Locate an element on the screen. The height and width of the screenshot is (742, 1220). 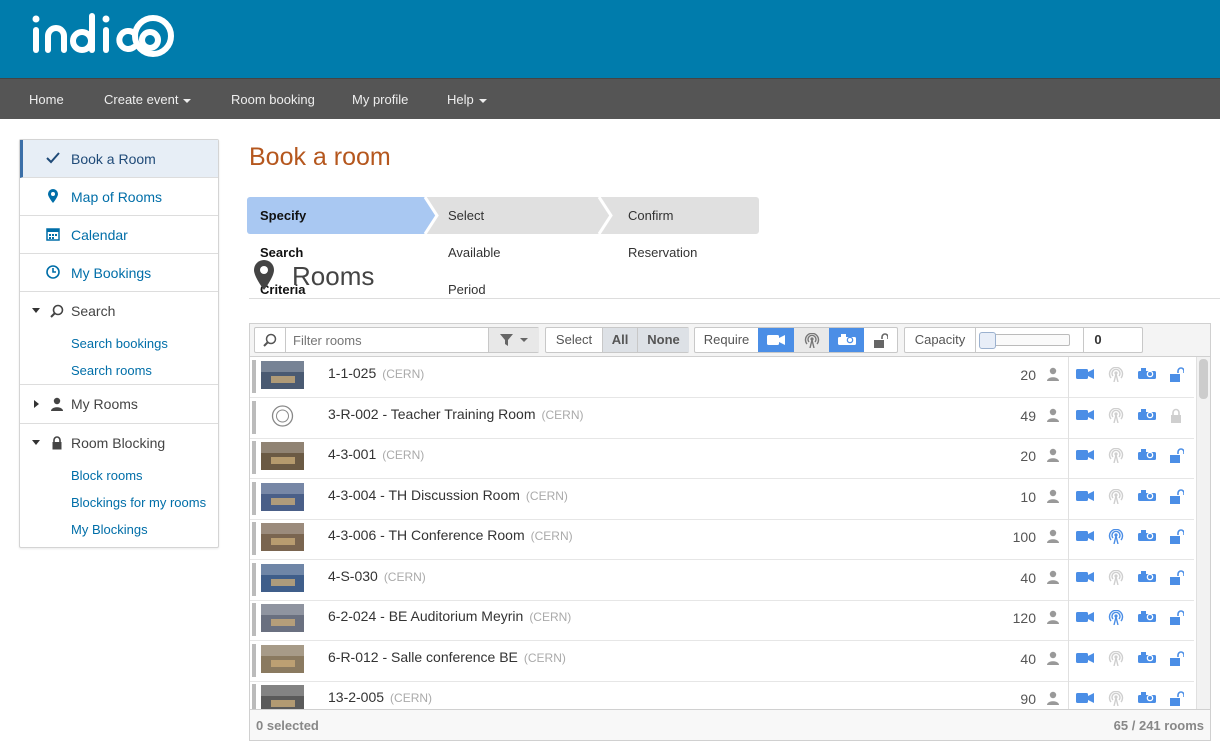
room-name: 13-2-005 (CERN) is located at coordinates (380, 697).